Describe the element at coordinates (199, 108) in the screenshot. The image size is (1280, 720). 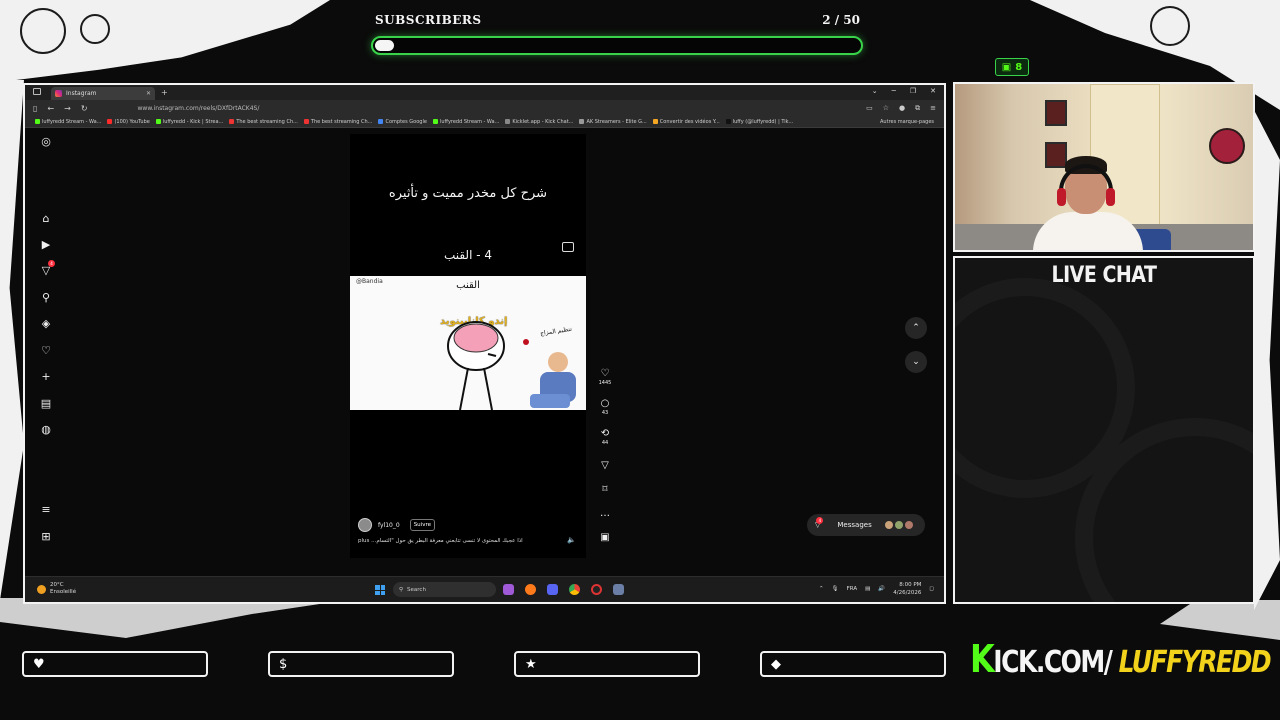
I see `url-field: www.instagram.com/reels/DXfDrtACK4S/` at that location.